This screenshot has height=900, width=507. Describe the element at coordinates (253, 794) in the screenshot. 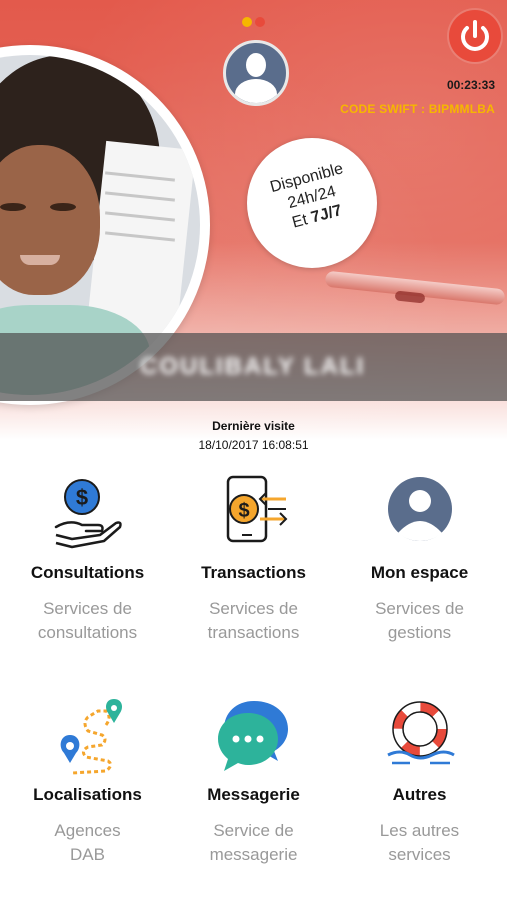

I see `menu-tile-title: Messagerie` at that location.